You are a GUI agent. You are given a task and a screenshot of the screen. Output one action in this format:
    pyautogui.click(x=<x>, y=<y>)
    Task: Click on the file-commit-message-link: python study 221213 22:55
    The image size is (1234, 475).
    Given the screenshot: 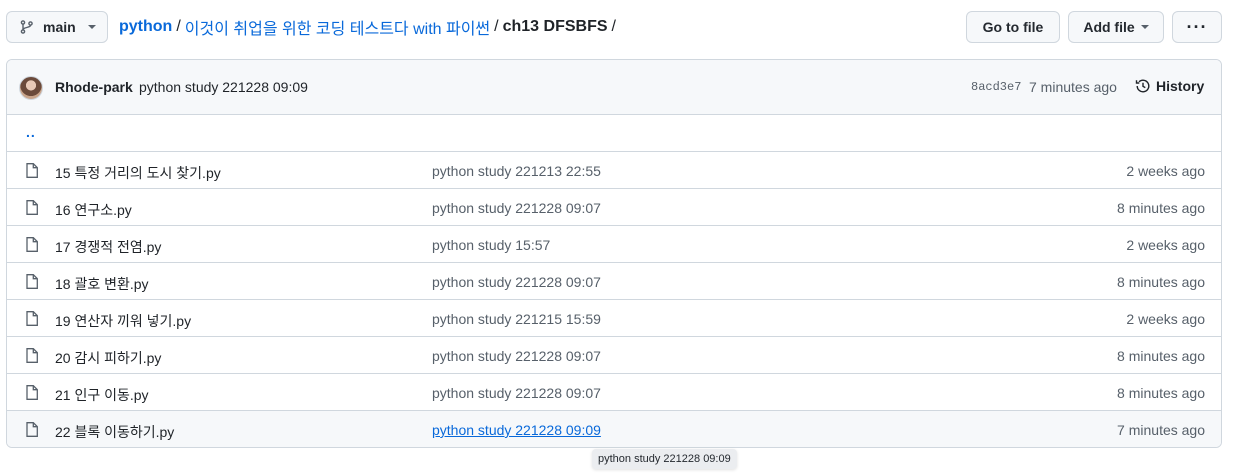 What is the action you would take?
    pyautogui.click(x=516, y=171)
    